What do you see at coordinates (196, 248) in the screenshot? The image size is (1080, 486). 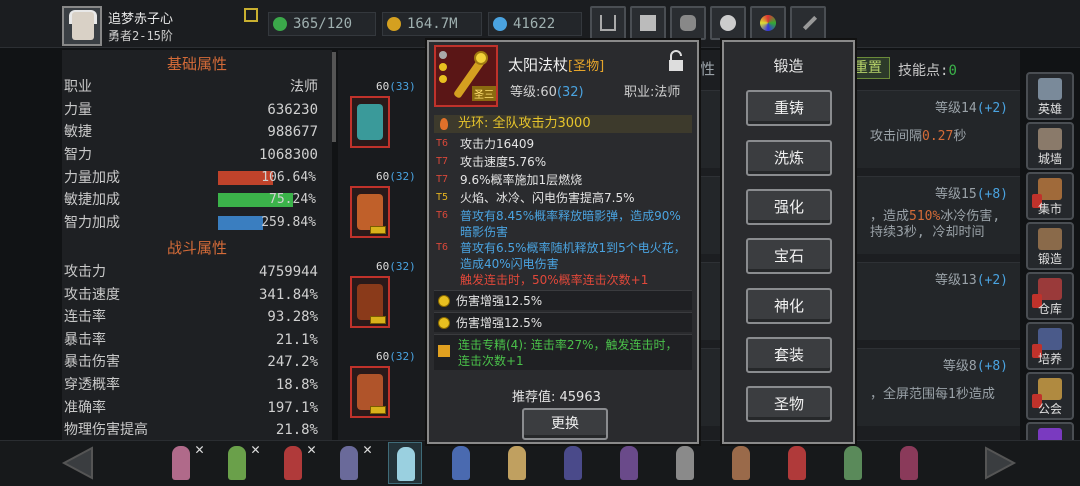 I see `combat-stats-title: 战斗属性` at bounding box center [196, 248].